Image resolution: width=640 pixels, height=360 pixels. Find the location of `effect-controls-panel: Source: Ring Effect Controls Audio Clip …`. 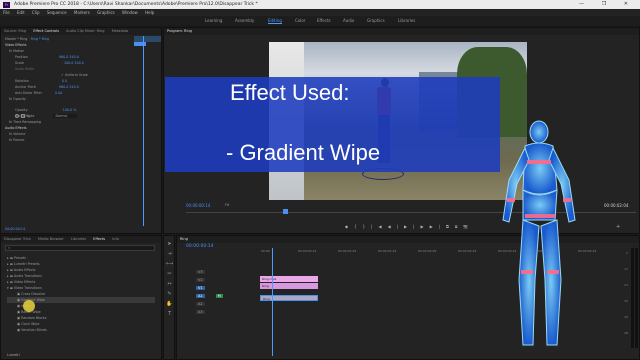

effect-controls-panel: Source: Ring Effect Controls Audio Clip … is located at coordinates (81, 130).